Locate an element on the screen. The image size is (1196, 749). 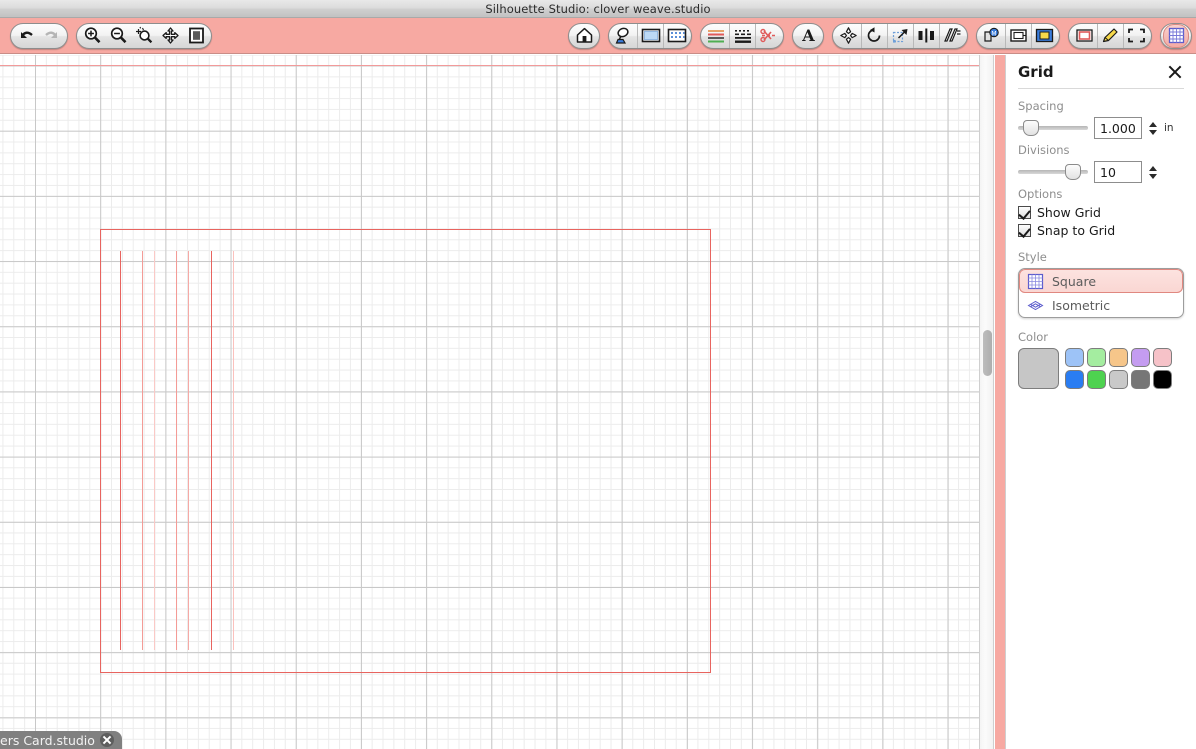
cut-settings-button is located at coordinates (676, 35).